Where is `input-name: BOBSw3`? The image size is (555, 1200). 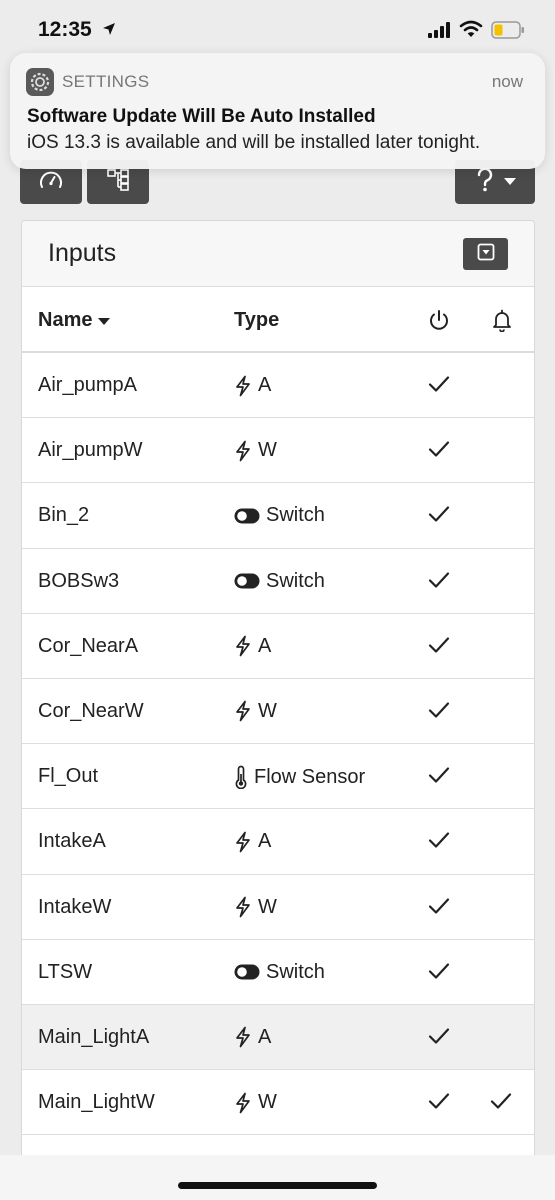
input-name: BOBSw3 is located at coordinates (79, 580).